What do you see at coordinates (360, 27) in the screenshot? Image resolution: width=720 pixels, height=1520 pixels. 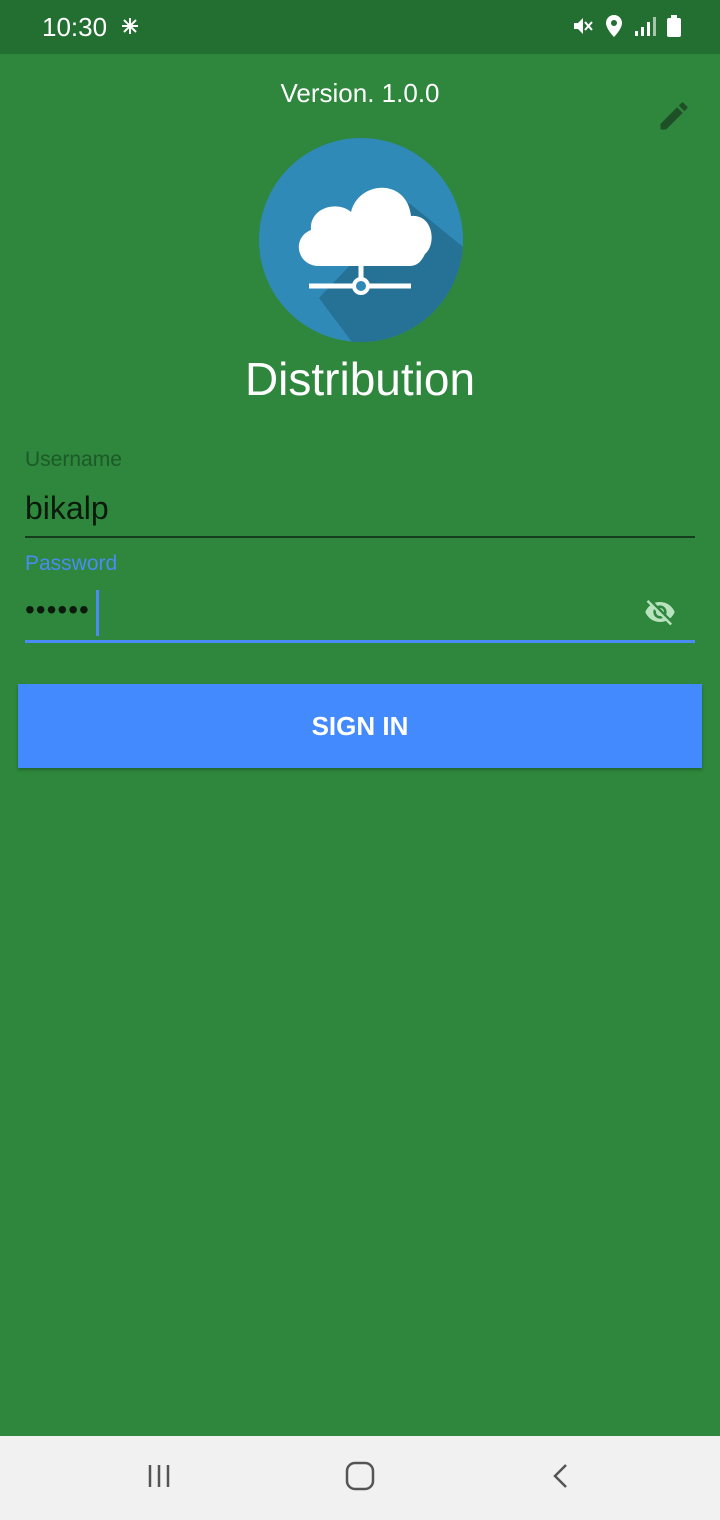 I see `status-bar: 10:30` at bounding box center [360, 27].